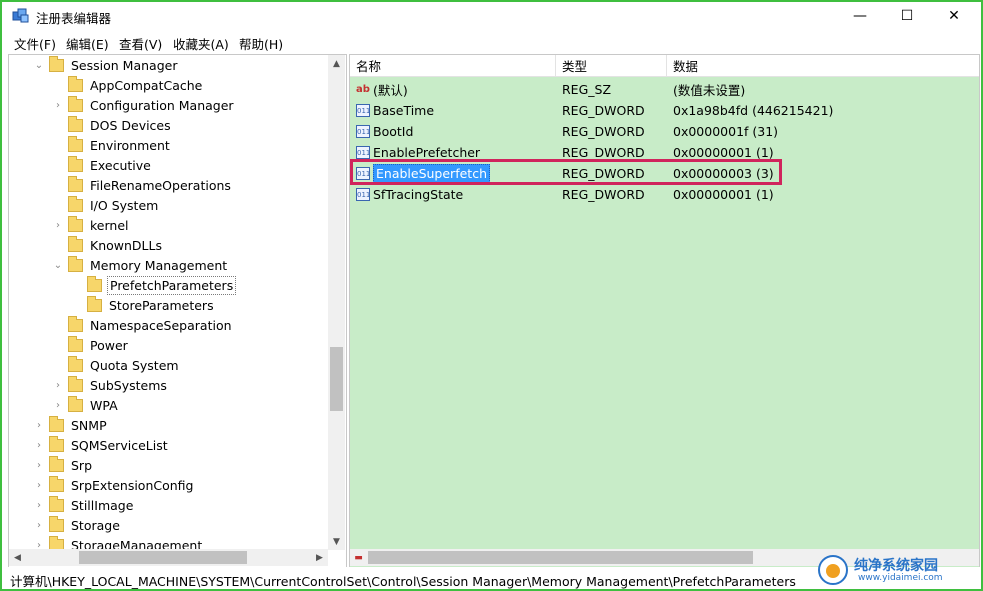 The height and width of the screenshot is (591, 983). What do you see at coordinates (142, 185) in the screenshot?
I see `tree-item: FileRenameOperations` at bounding box center [142, 185].